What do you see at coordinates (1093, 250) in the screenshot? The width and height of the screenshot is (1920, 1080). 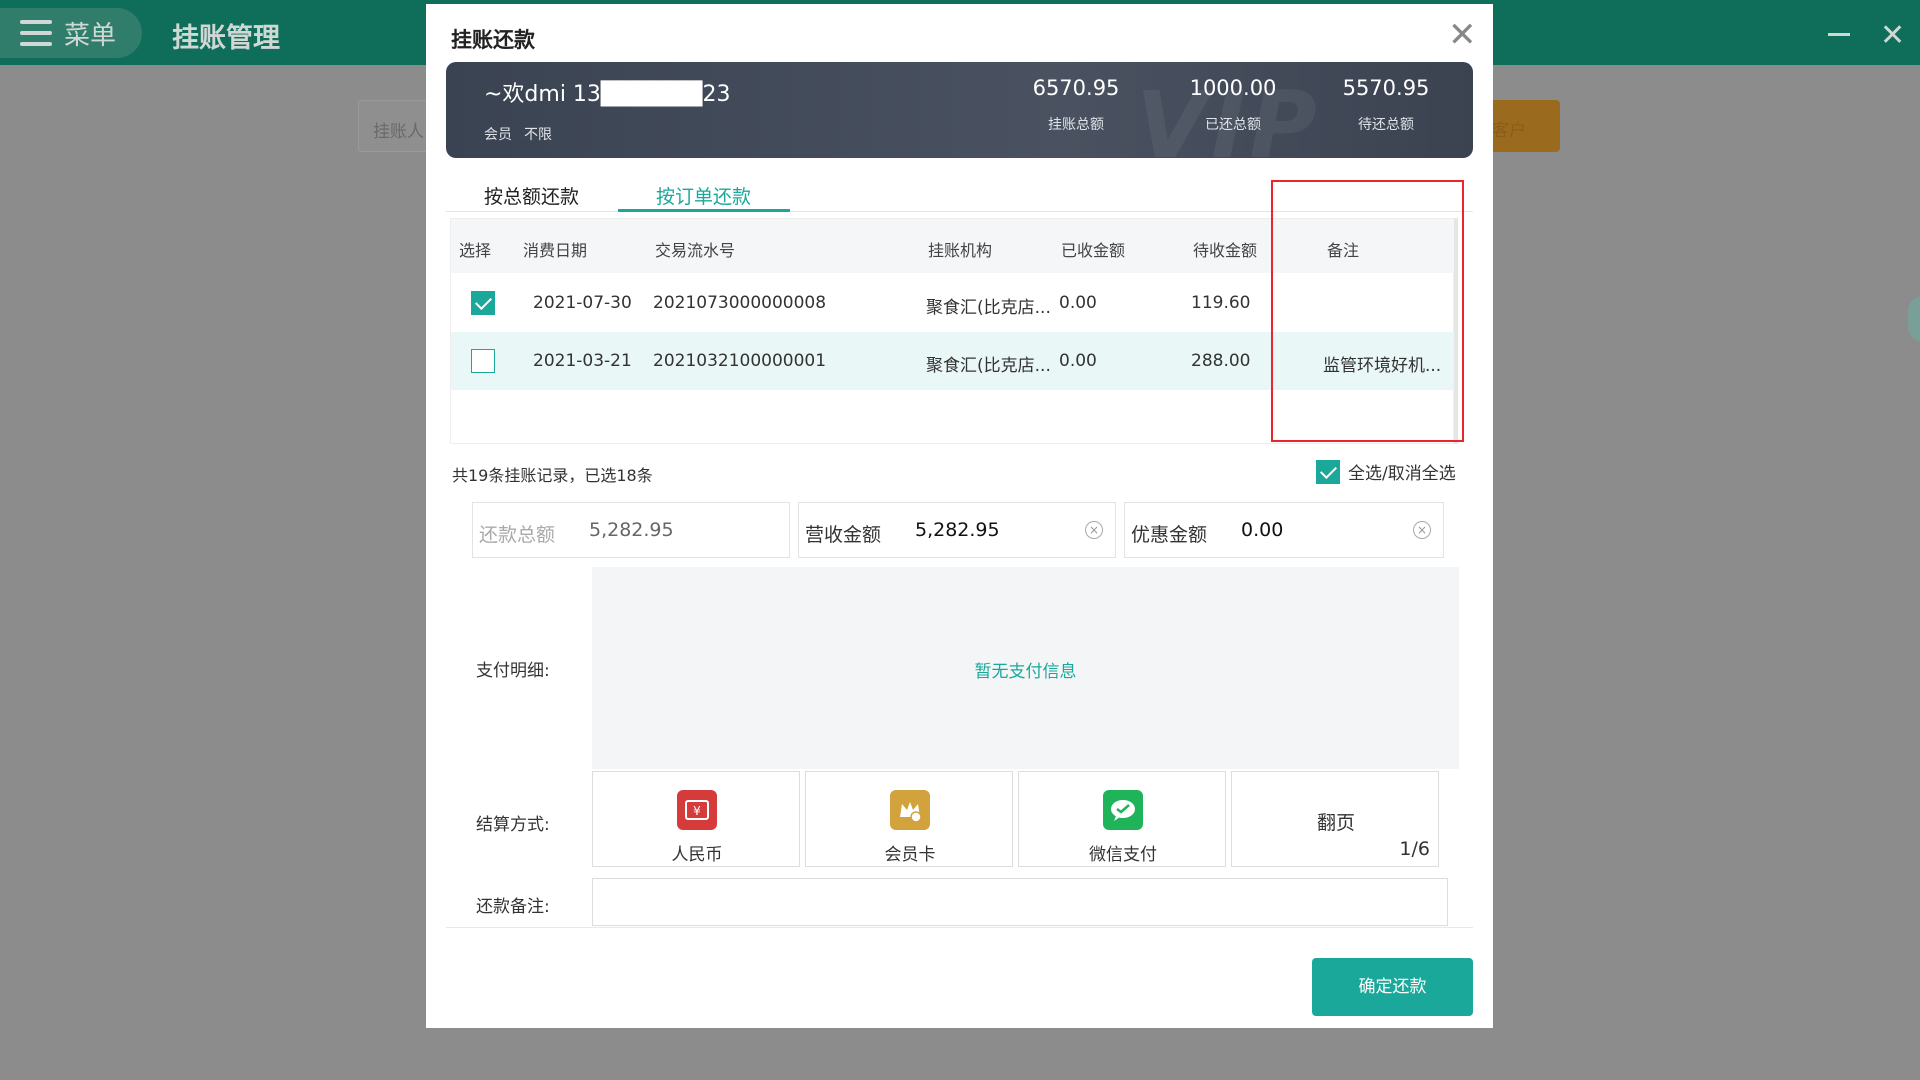 I see `col-received: 已收金额` at bounding box center [1093, 250].